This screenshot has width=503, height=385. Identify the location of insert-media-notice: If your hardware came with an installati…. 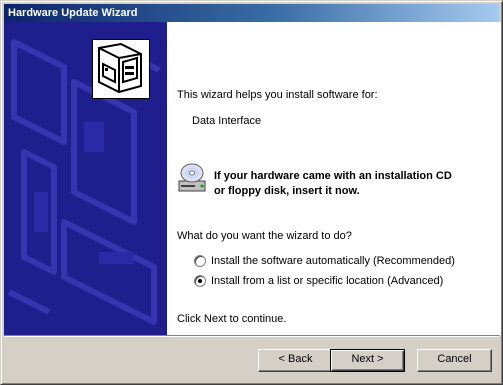
(333, 184).